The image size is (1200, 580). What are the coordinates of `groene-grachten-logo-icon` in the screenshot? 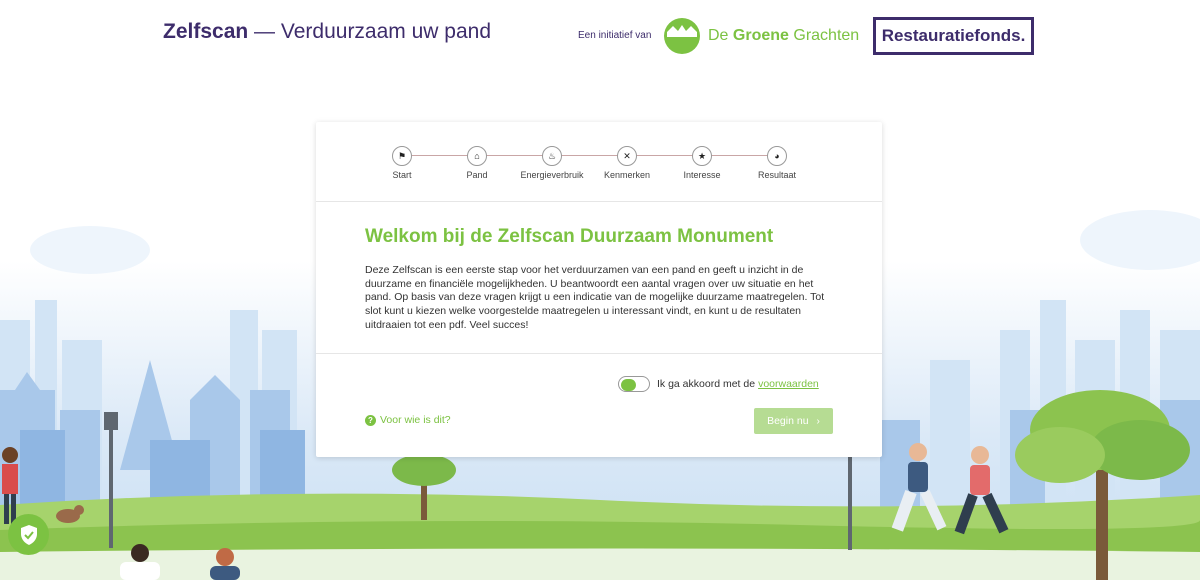 It's located at (682, 36).